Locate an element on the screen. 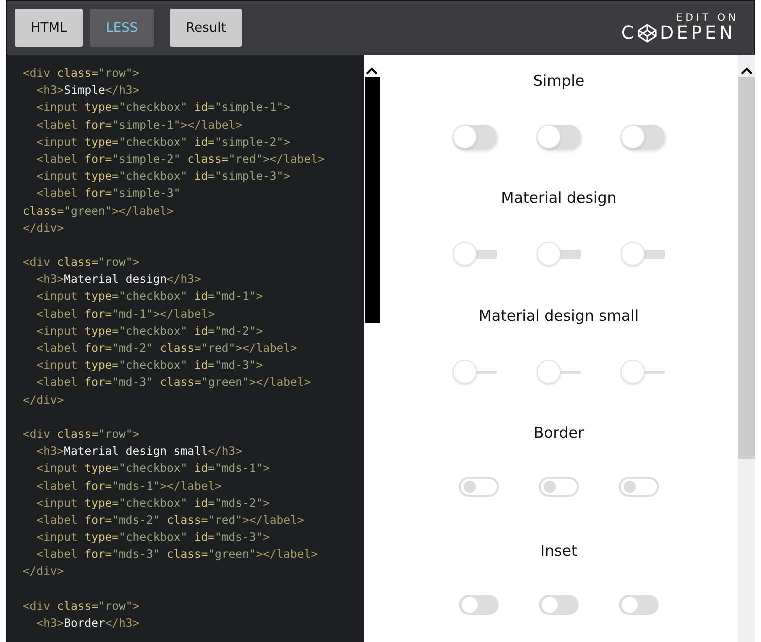 The height and width of the screenshot is (642, 761). section-title: Border is located at coordinates (559, 433).